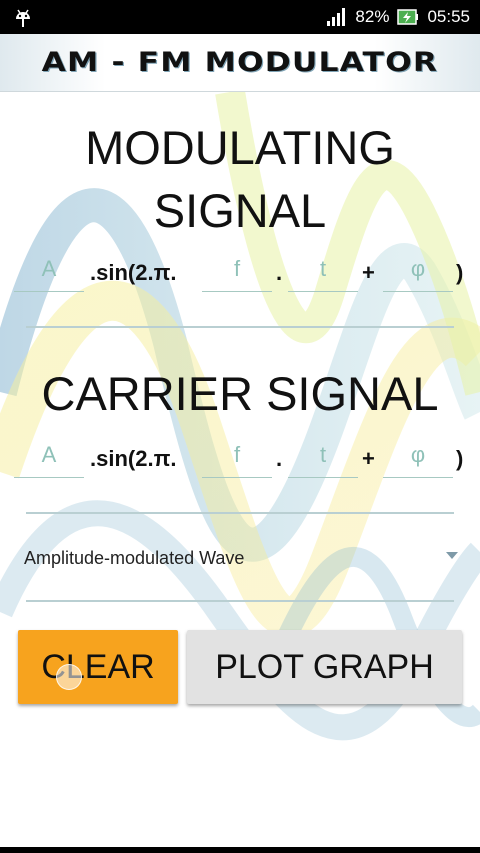 The width and height of the screenshot is (480, 853). I want to click on signal-icon, so click(337, 17).